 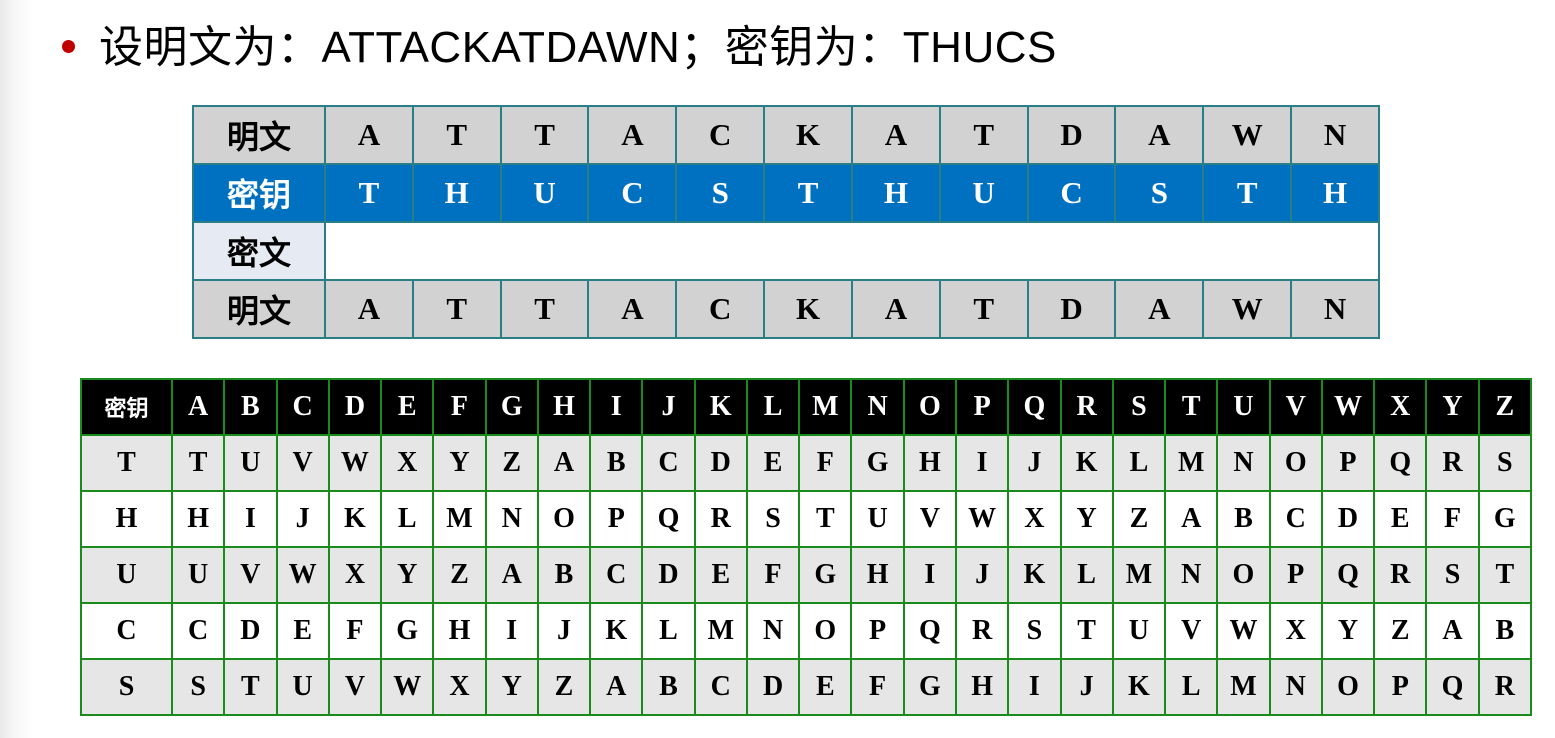 What do you see at coordinates (564, 407) in the screenshot?
I see `header-cell: H` at bounding box center [564, 407].